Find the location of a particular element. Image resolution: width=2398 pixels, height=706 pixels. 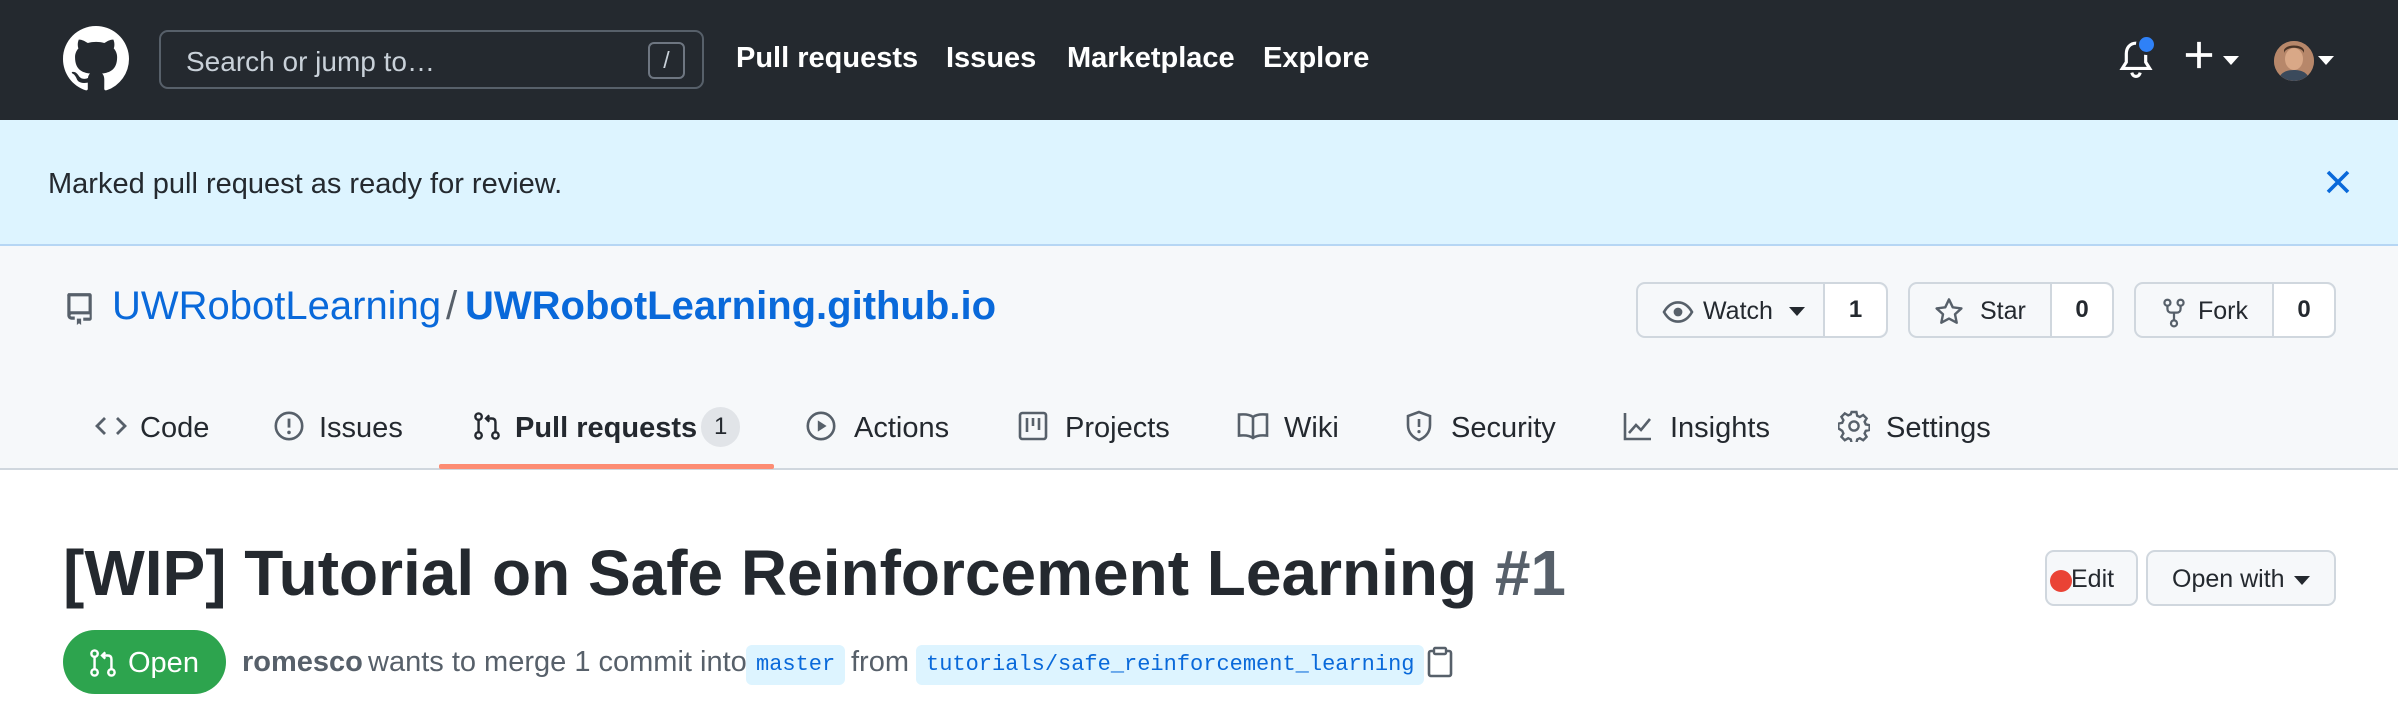

record-dot-icon is located at coordinates (2061, 581).